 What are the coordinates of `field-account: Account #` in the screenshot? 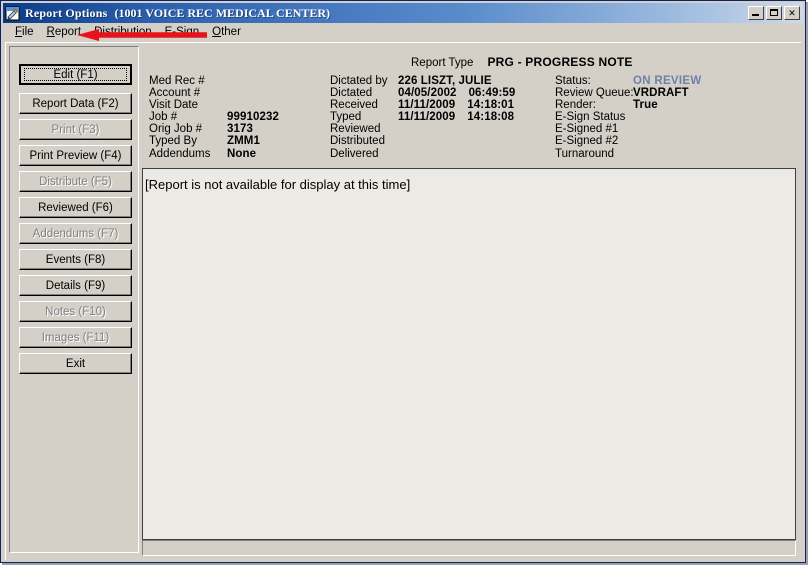 It's located at (214, 93).